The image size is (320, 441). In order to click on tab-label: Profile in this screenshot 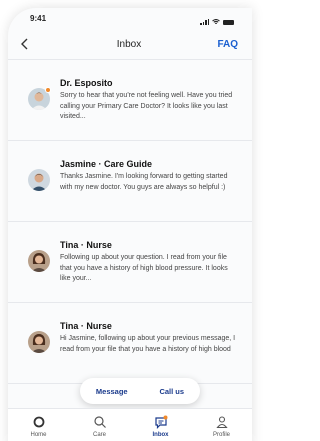, I will do `click(221, 435)`.